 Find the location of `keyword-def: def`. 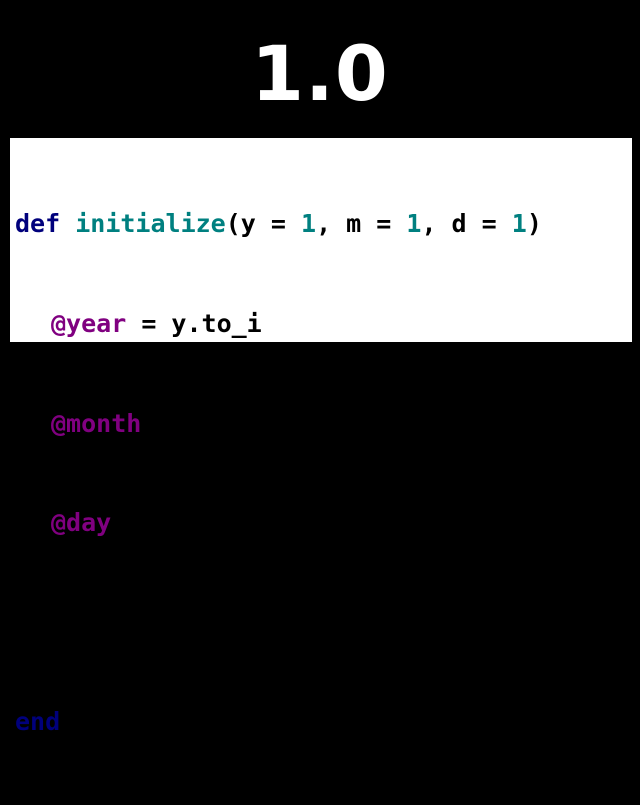

keyword-def: def is located at coordinates (38, 224).